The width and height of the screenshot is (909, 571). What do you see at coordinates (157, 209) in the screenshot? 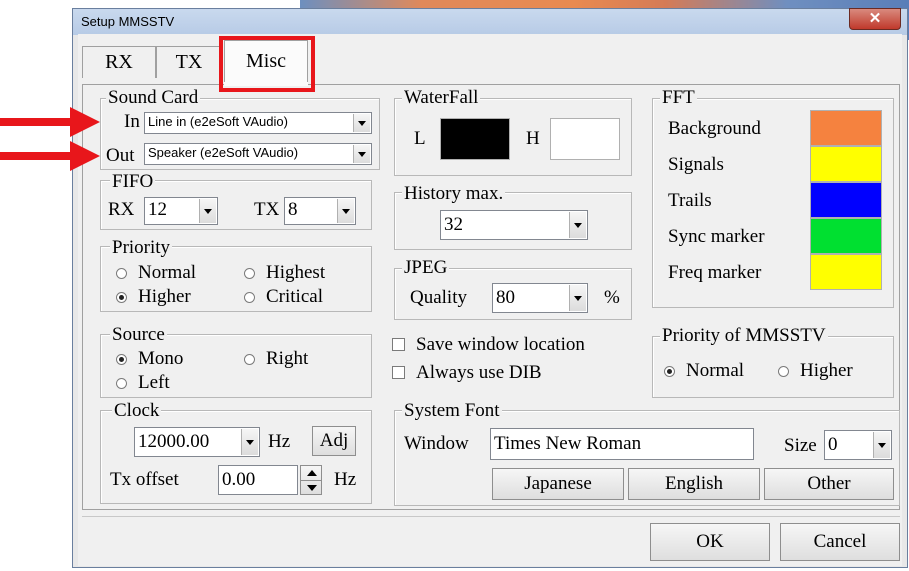
I see `fifo-rx-value: 12` at bounding box center [157, 209].